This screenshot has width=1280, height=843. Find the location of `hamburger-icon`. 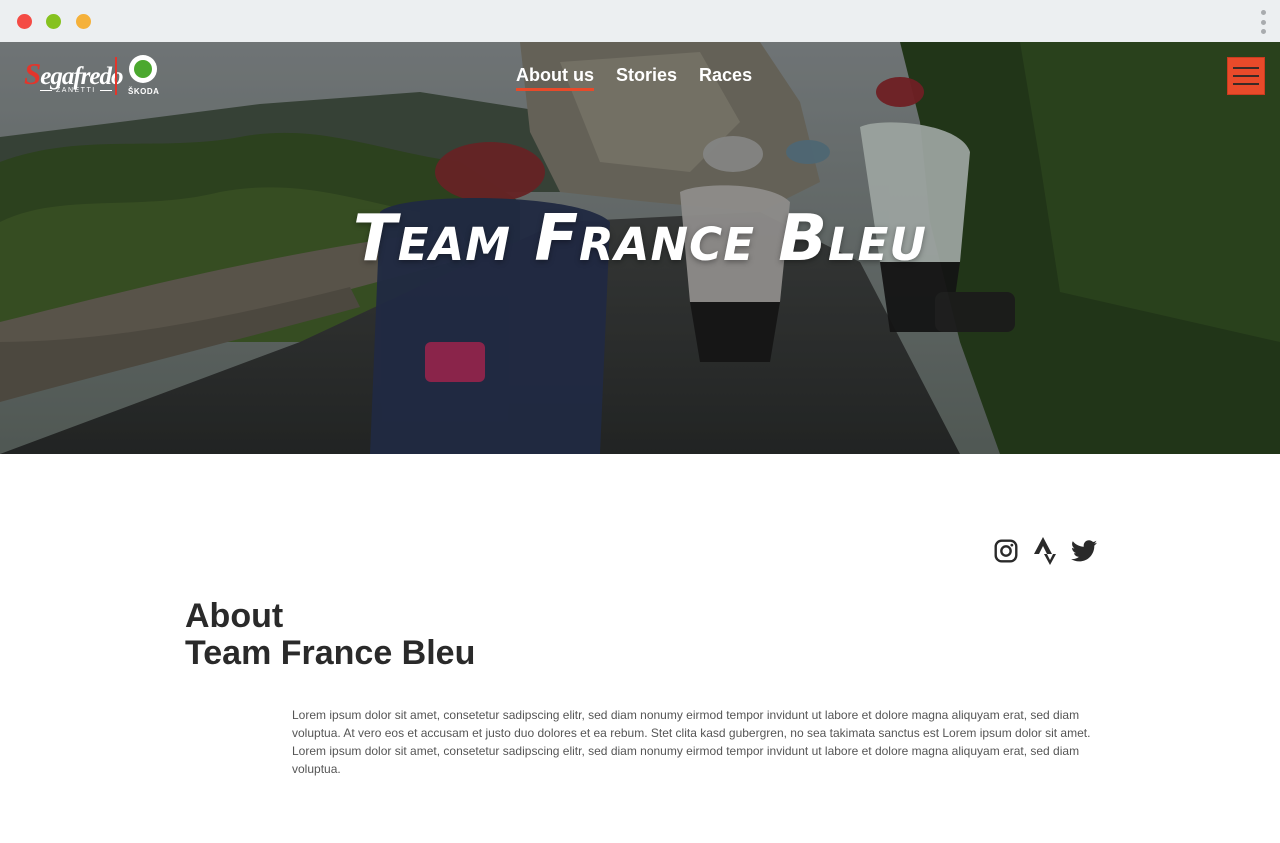

hamburger-icon is located at coordinates (1246, 76).